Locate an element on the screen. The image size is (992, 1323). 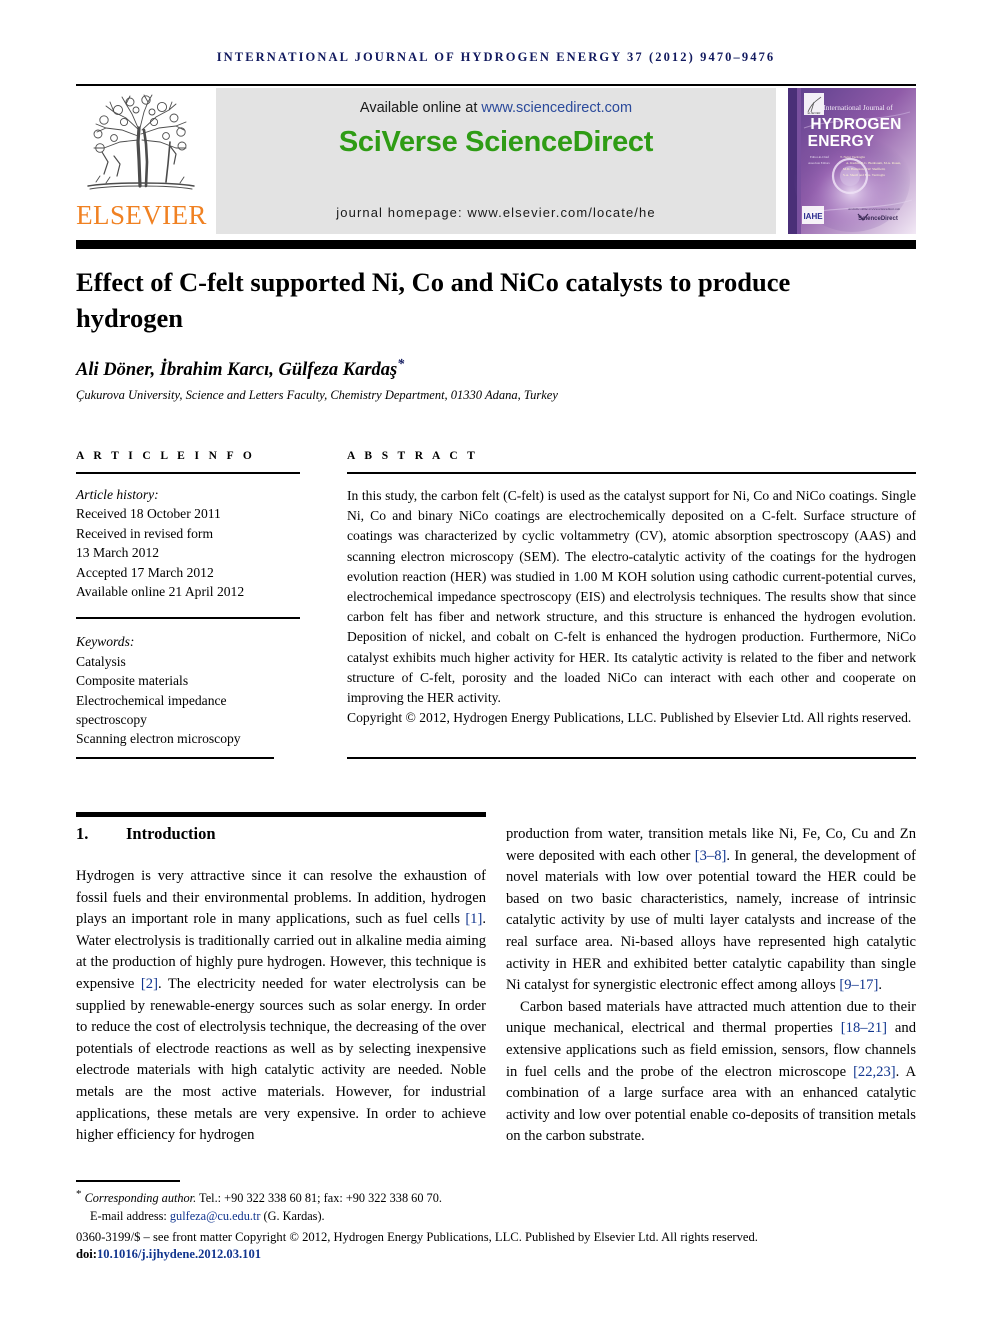
article-info-rule is located at coordinates (188, 473).